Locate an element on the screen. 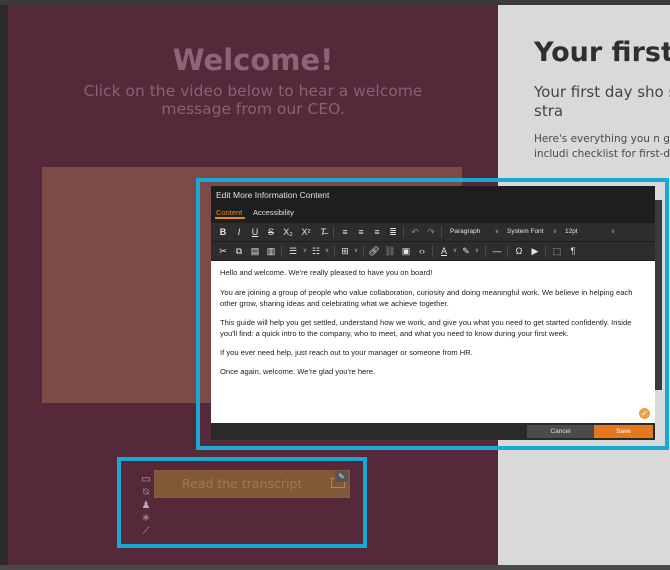 This screenshot has height=570, width=670. transcript-highlight-box is located at coordinates (242, 502).